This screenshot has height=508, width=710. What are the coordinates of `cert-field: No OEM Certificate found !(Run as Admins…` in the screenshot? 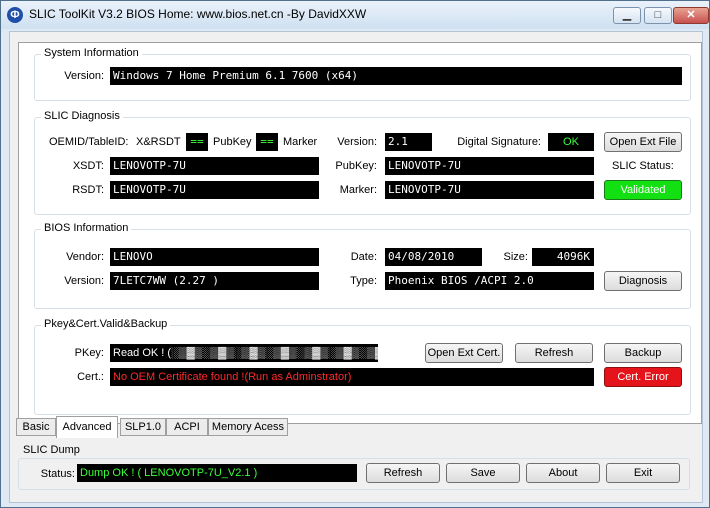 It's located at (352, 377).